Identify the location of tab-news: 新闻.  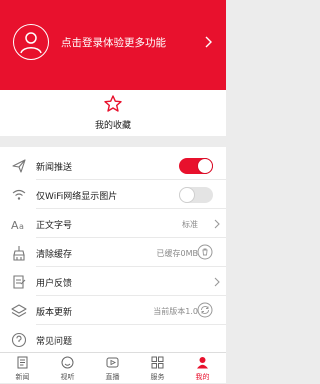
(22, 368).